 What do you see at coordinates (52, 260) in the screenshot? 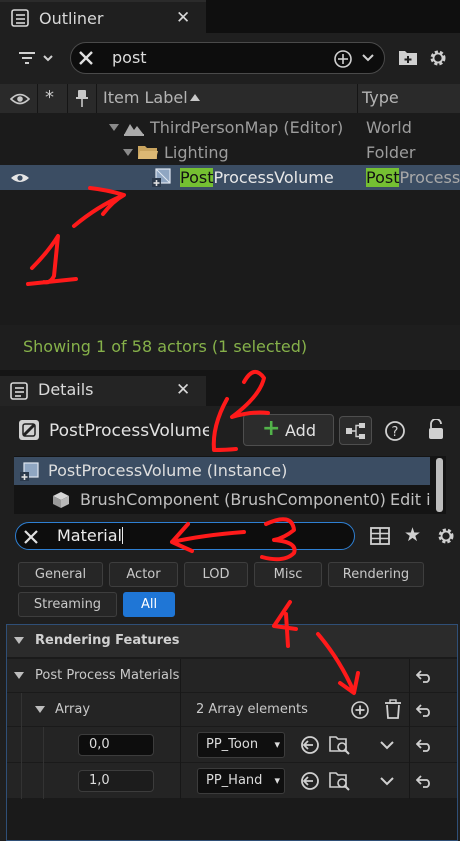
I see `annotation-arrow-1-digit` at bounding box center [52, 260].